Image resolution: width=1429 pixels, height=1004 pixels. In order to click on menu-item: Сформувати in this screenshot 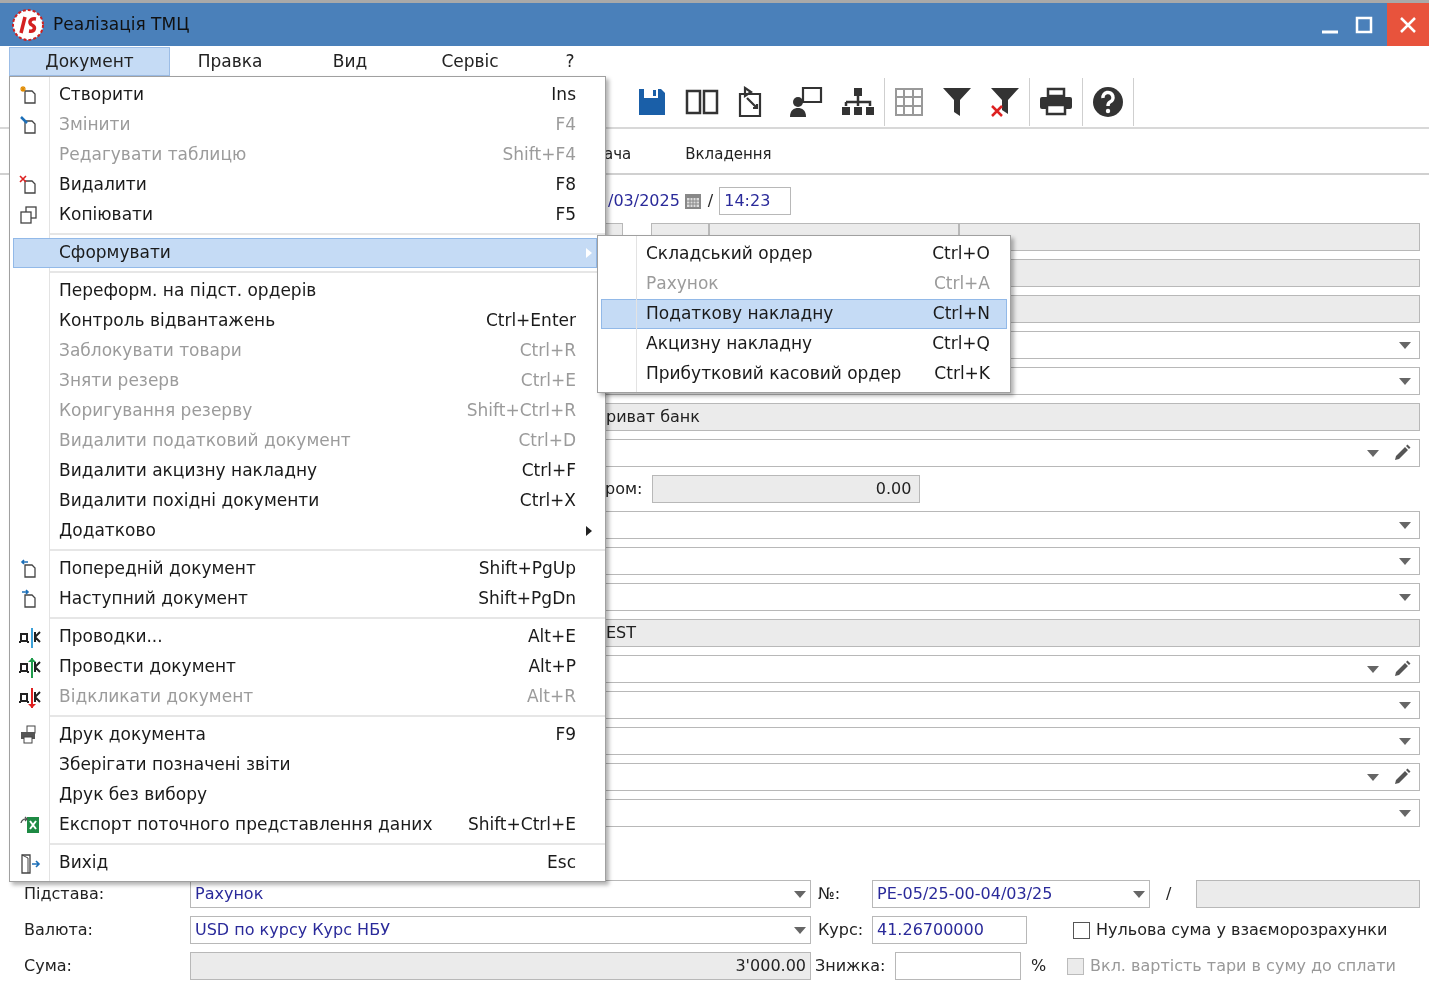, I will do `click(305, 253)`.